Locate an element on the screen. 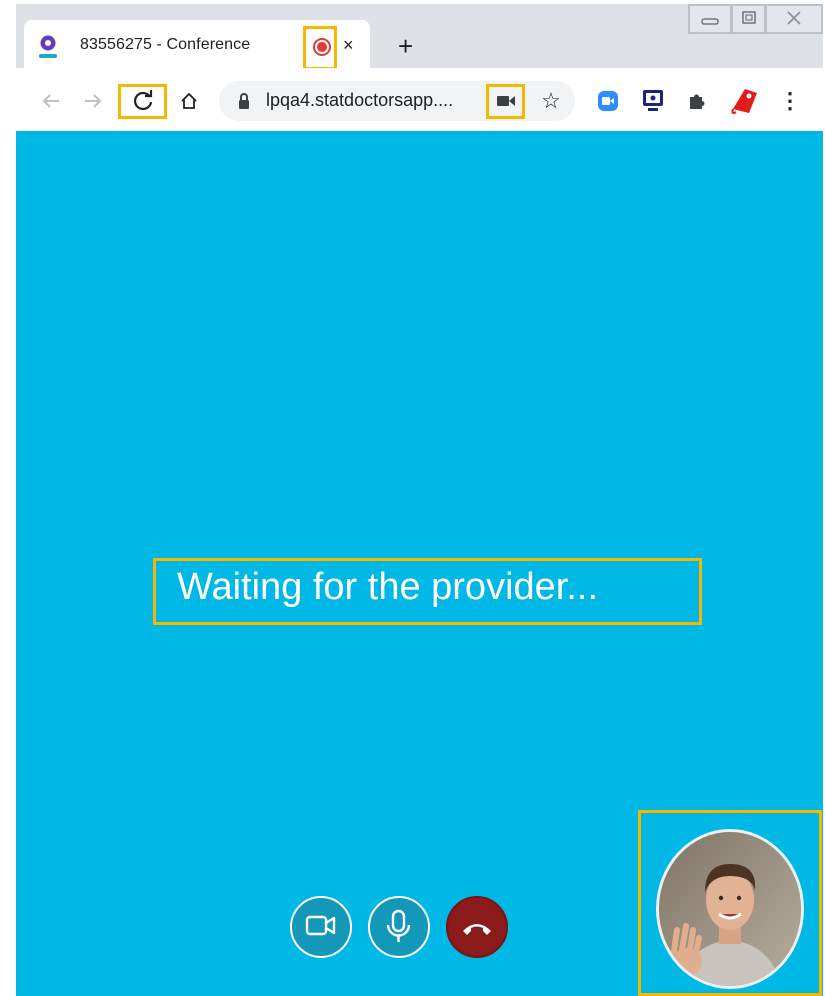  close-window-button is located at coordinates (794, 19).